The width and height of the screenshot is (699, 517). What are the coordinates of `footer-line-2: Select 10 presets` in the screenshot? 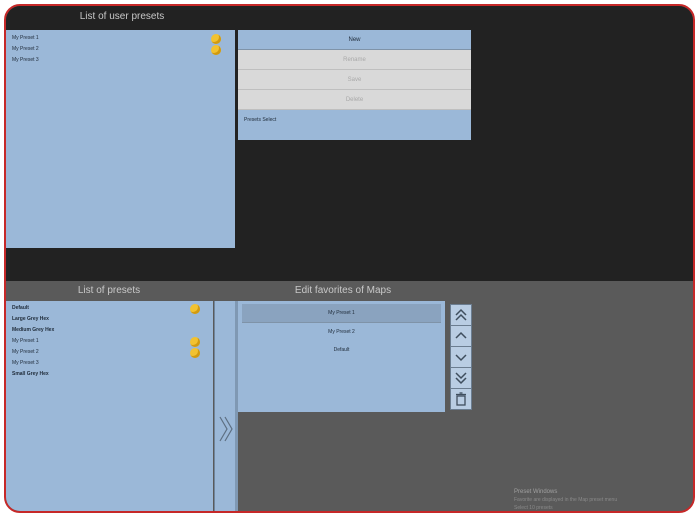 It's located at (533, 508).